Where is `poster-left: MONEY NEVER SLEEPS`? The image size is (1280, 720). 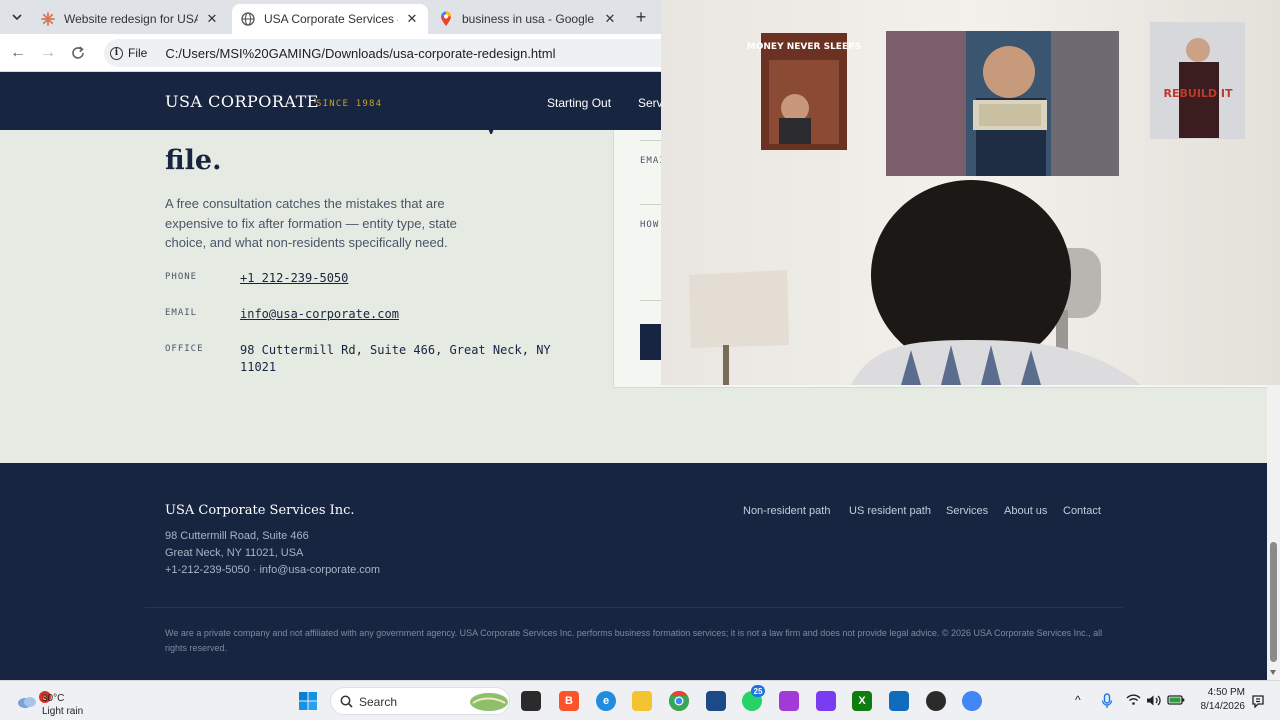 poster-left: MONEY NEVER SLEEPS is located at coordinates (804, 91).